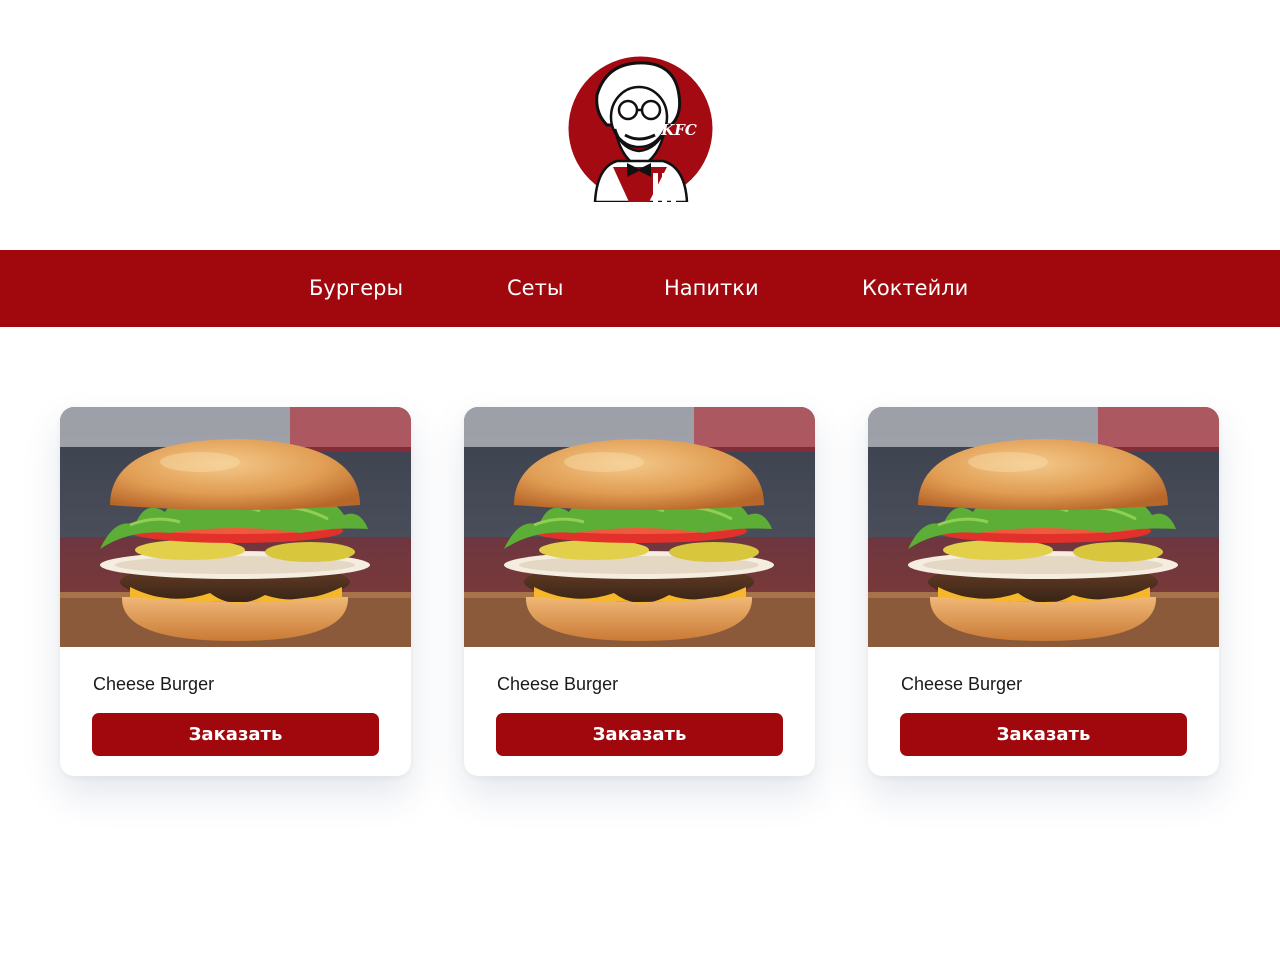  Describe the element at coordinates (356, 288) in the screenshot. I see `nav-item-burgers: Бургеры` at that location.